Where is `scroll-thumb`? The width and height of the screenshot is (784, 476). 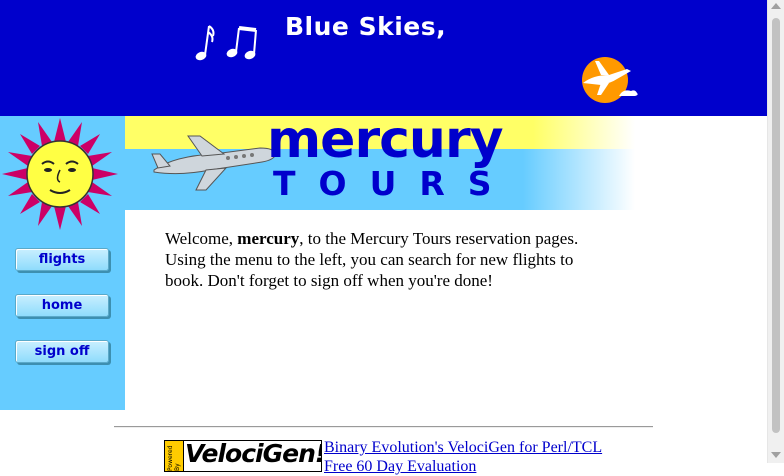
scroll-thumb is located at coordinates (776, 225).